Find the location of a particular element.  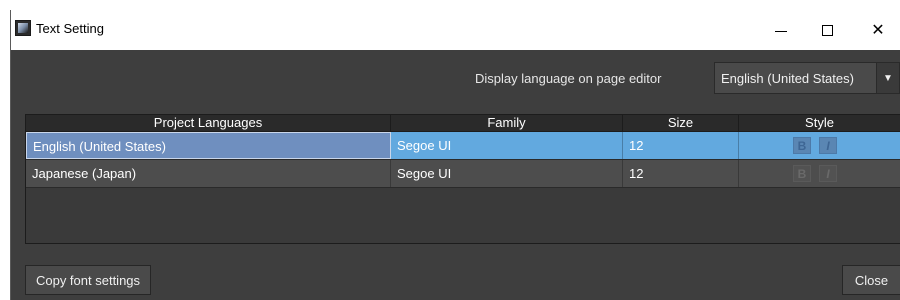

maximize-button is located at coordinates (827, 30).